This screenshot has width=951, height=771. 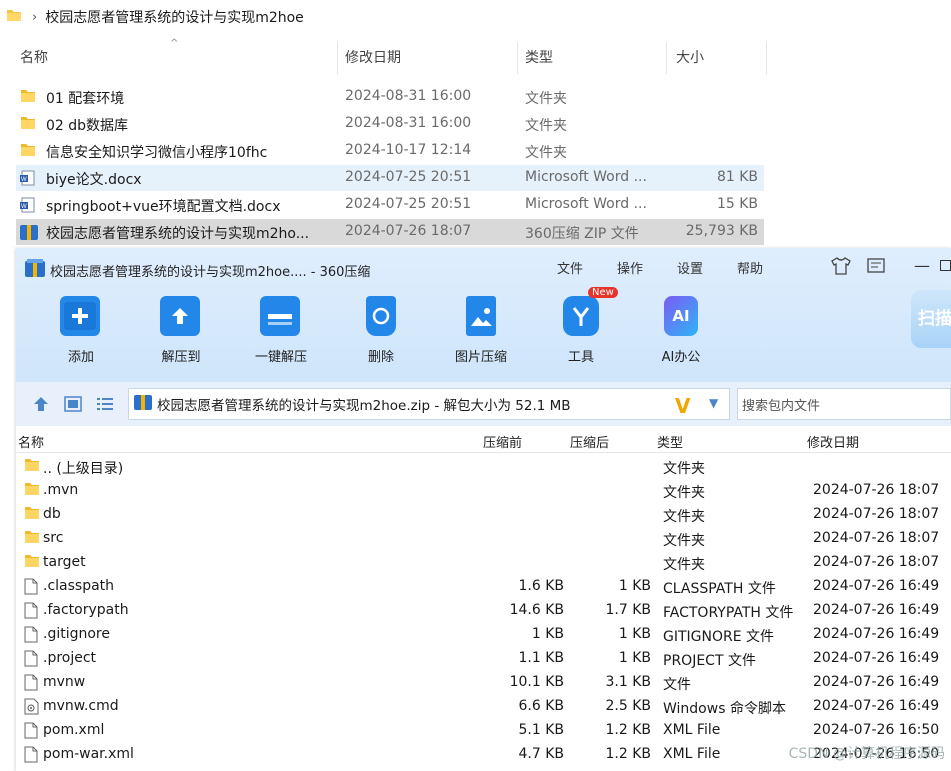 What do you see at coordinates (73, 406) in the screenshot?
I see `thumbnail-view-icon` at bounding box center [73, 406].